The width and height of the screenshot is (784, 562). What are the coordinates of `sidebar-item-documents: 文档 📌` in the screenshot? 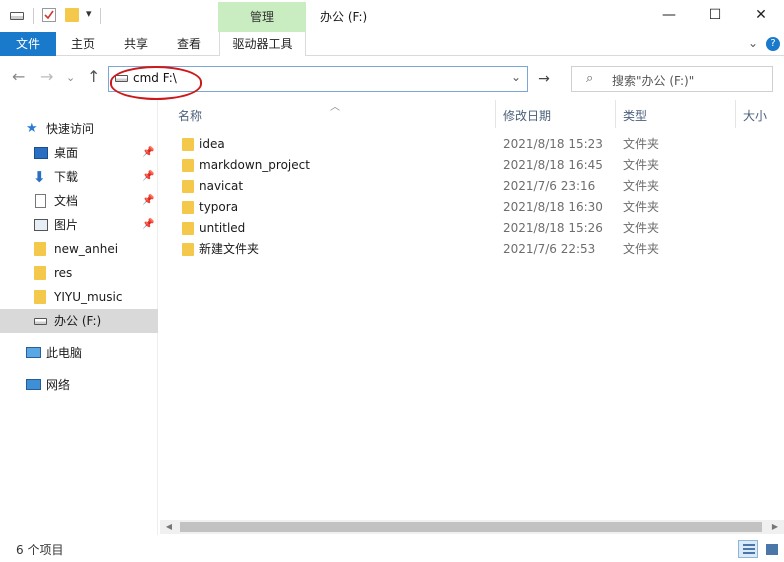 It's located at (79, 201).